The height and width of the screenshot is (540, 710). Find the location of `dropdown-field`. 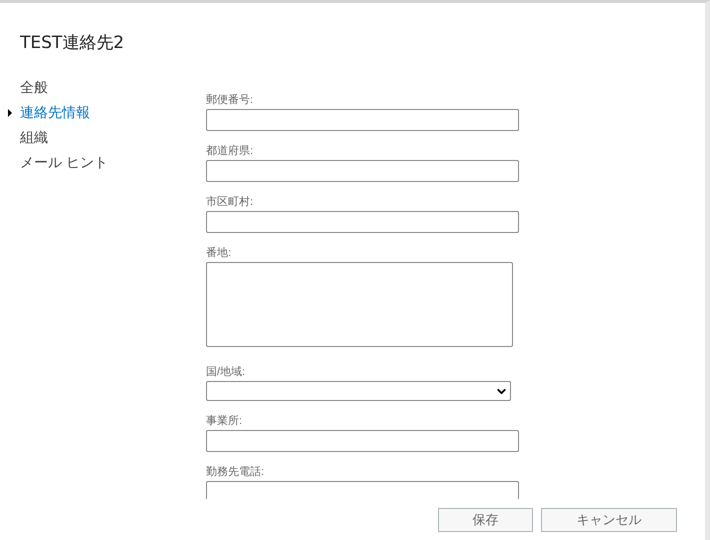

dropdown-field is located at coordinates (358, 391).